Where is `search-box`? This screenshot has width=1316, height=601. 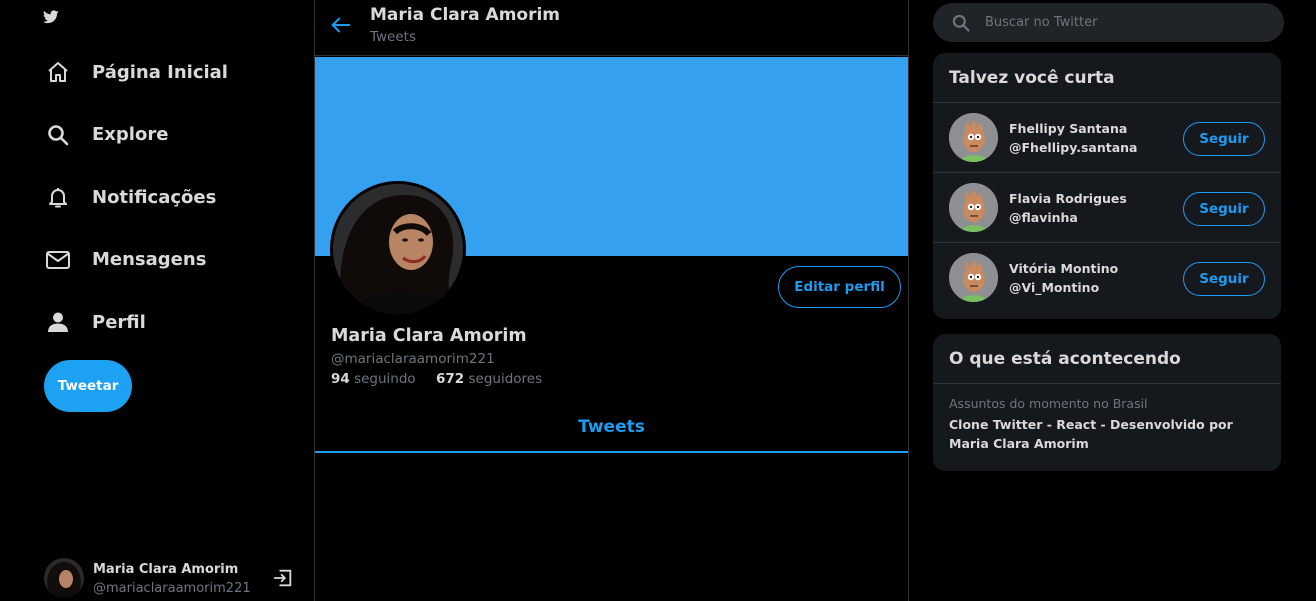
search-box is located at coordinates (1108, 22).